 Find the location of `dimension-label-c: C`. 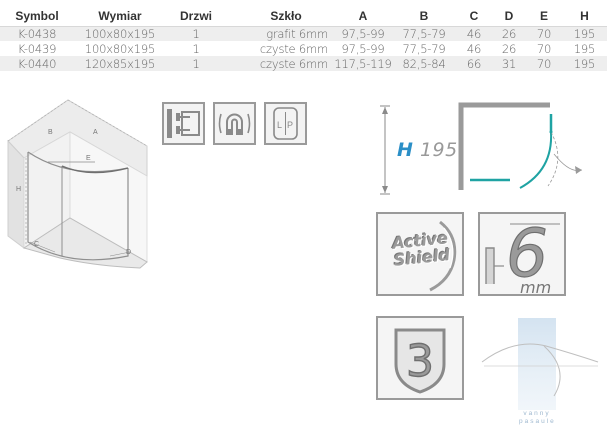

dimension-label-c: C is located at coordinates (36, 244).